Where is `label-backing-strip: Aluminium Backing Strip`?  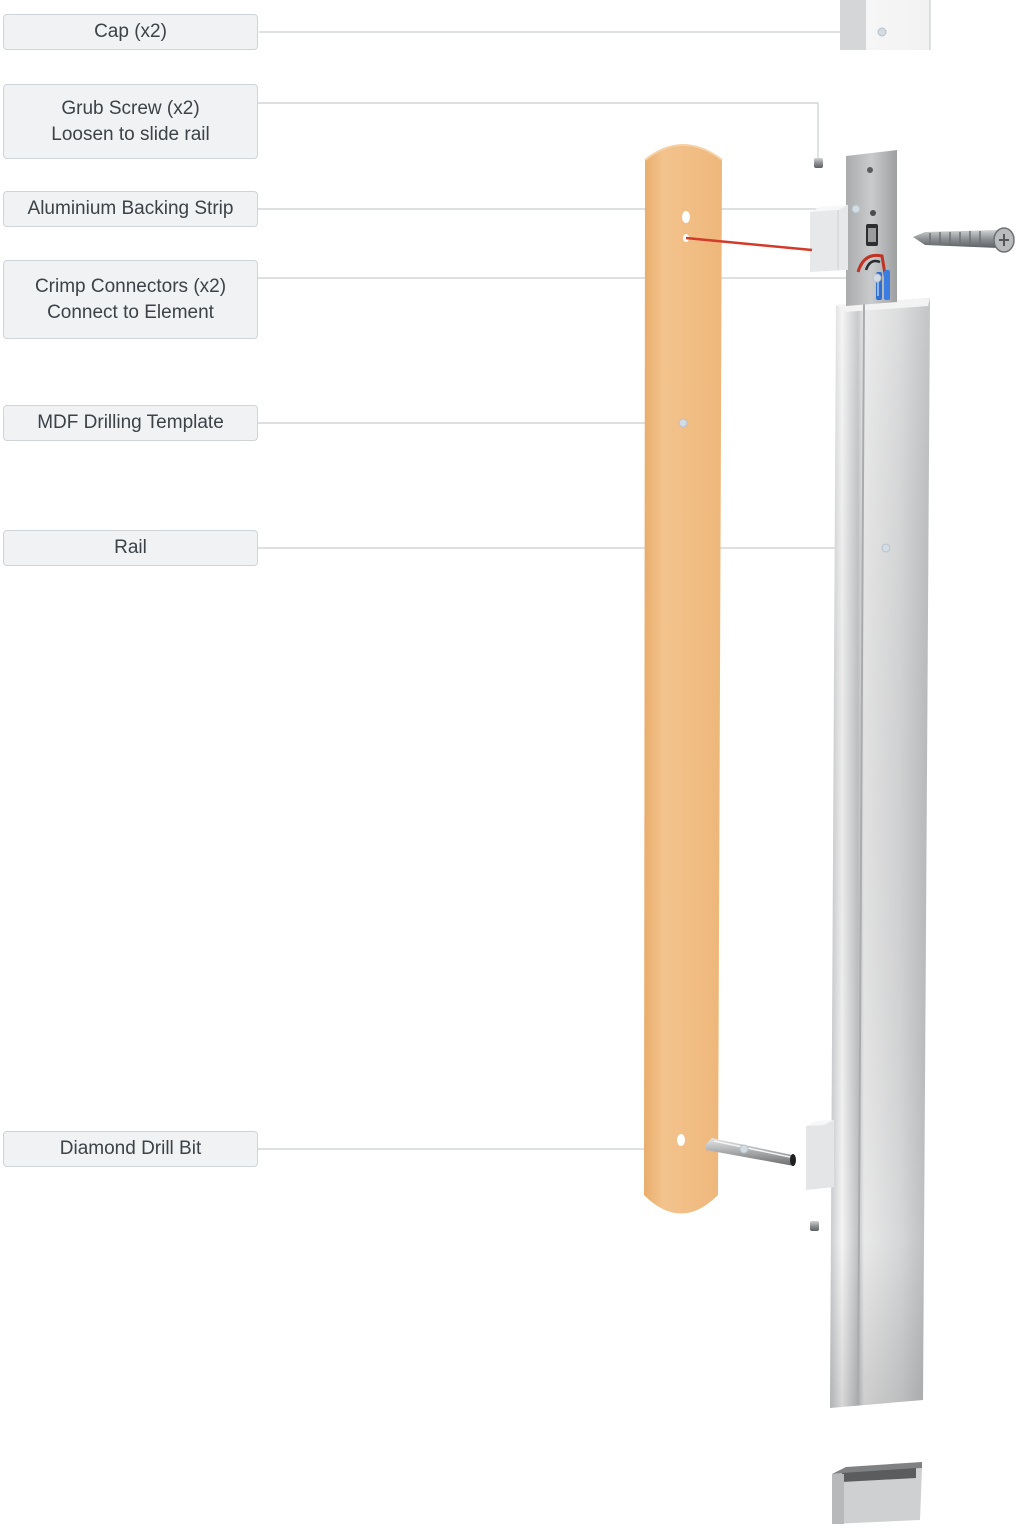 label-backing-strip: Aluminium Backing Strip is located at coordinates (130, 209).